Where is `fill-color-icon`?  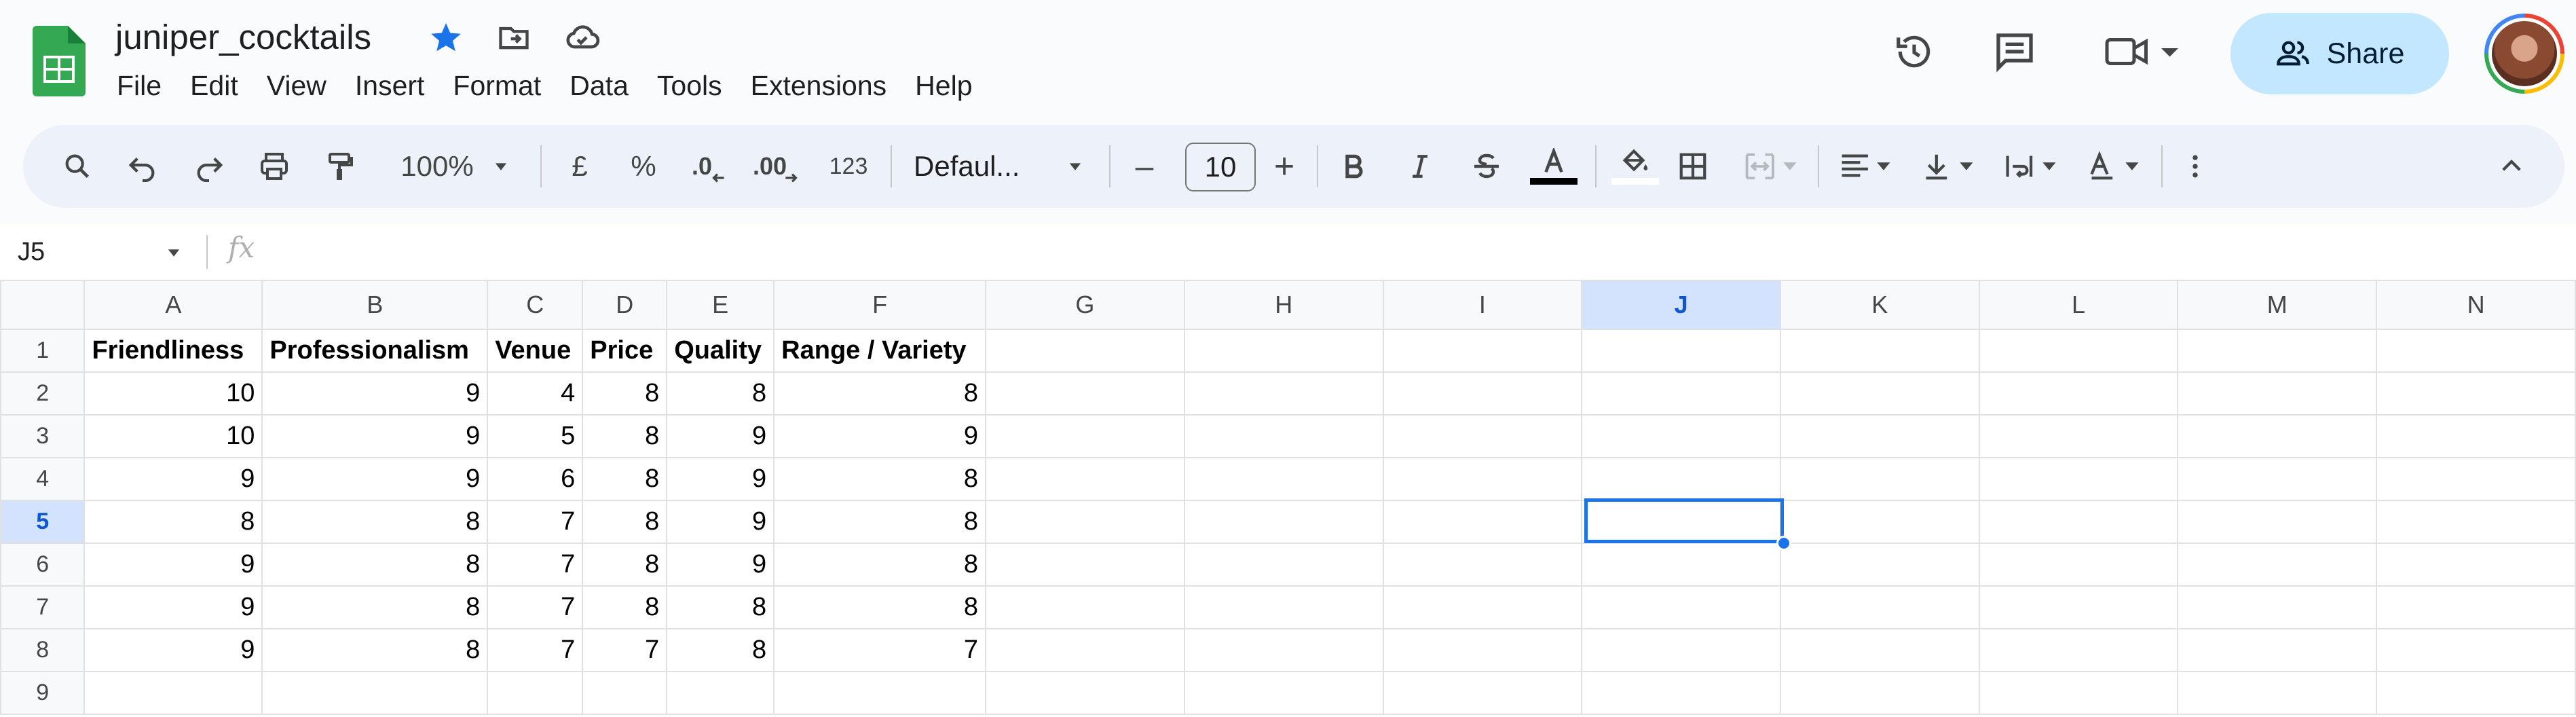
fill-color-icon is located at coordinates (1635, 166).